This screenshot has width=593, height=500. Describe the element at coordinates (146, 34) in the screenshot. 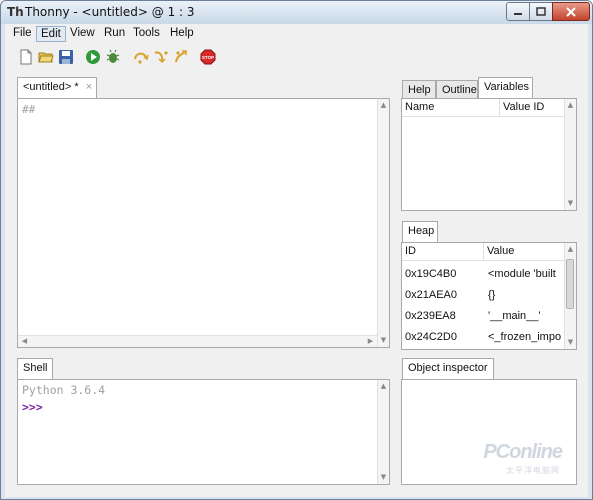

I see `menu-tools: Tools` at that location.